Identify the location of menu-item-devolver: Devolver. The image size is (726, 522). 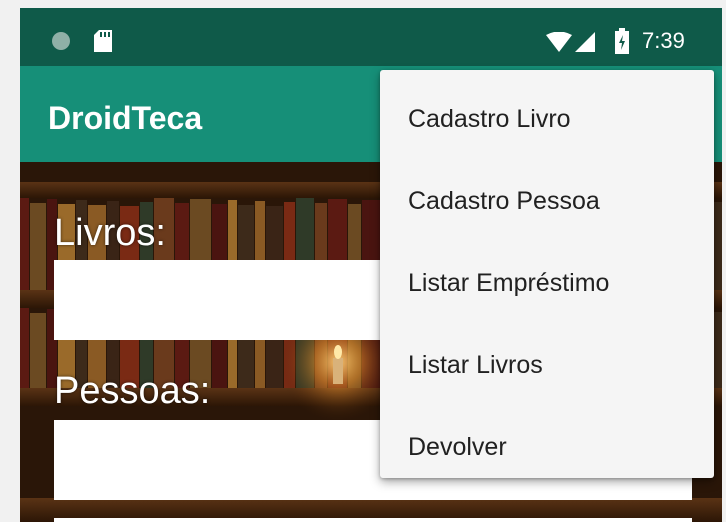
(547, 447).